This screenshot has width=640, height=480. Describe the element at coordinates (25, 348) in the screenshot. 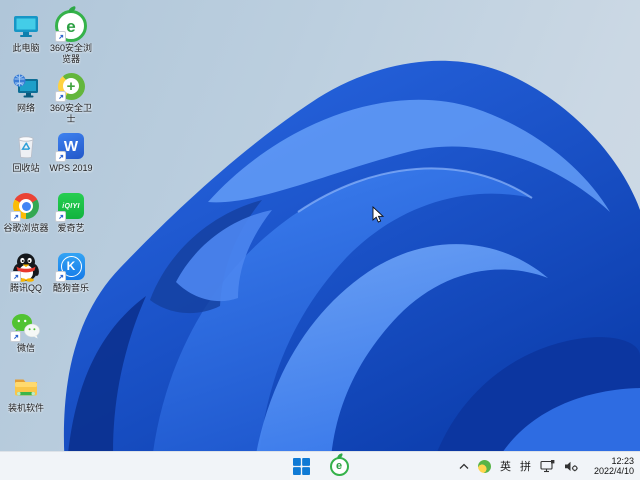

I see `desktop-icon-label: 微信` at that location.